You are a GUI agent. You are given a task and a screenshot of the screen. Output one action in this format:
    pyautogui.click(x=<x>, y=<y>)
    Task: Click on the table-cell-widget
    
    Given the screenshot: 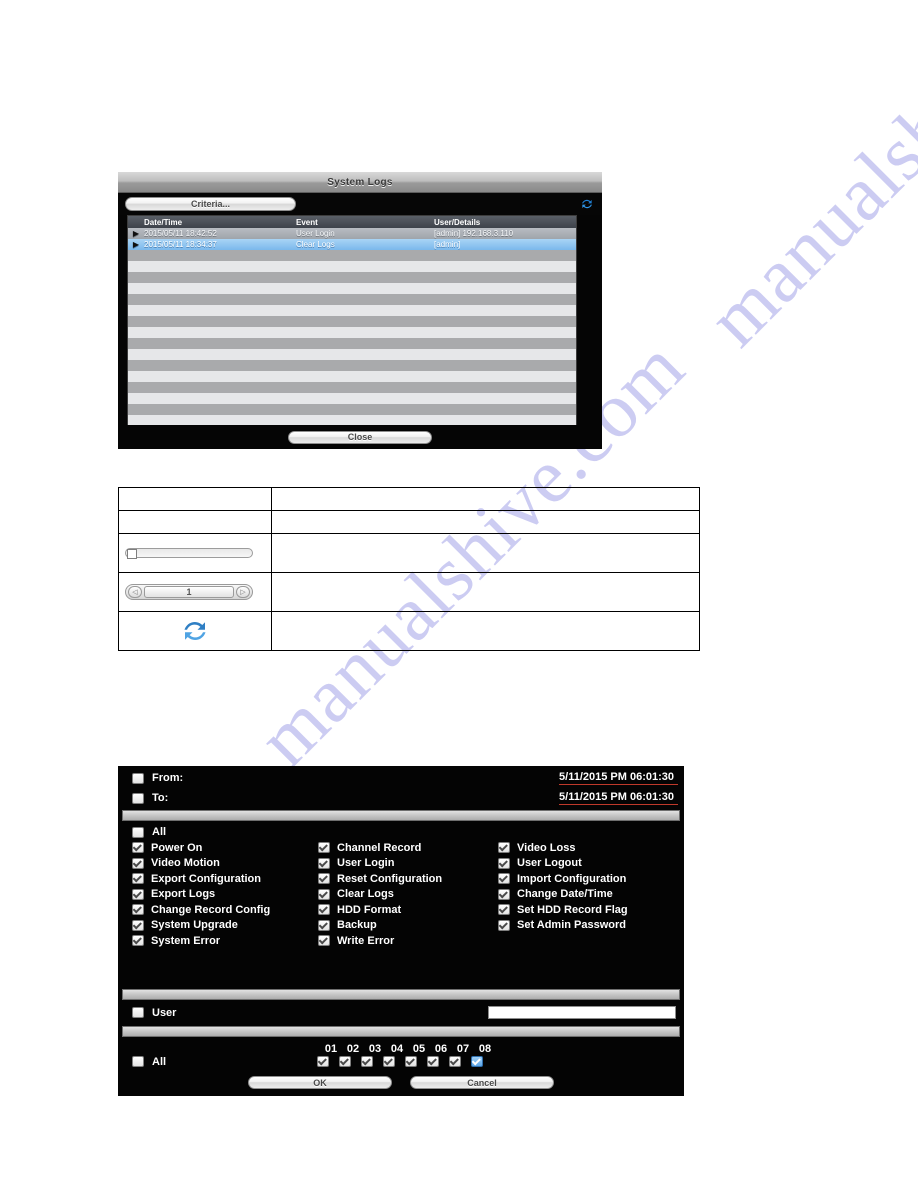 What is the action you would take?
    pyautogui.click(x=195, y=522)
    